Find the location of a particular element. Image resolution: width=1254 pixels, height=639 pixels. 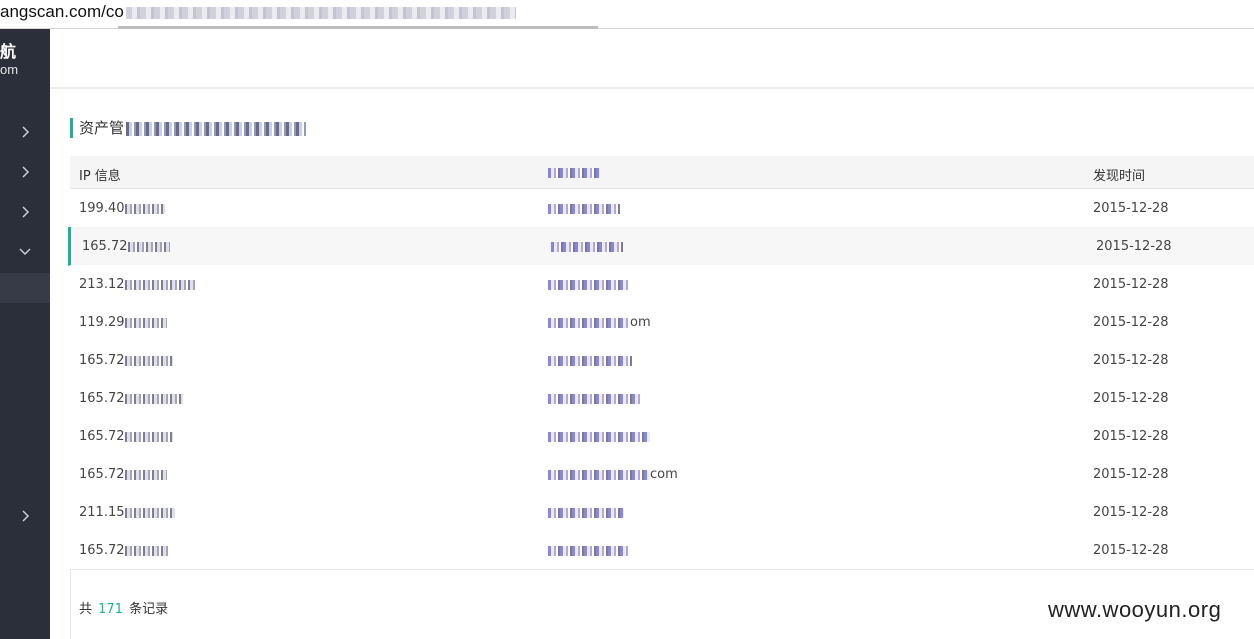

ip-cell: 199.40 is located at coordinates (122, 208).